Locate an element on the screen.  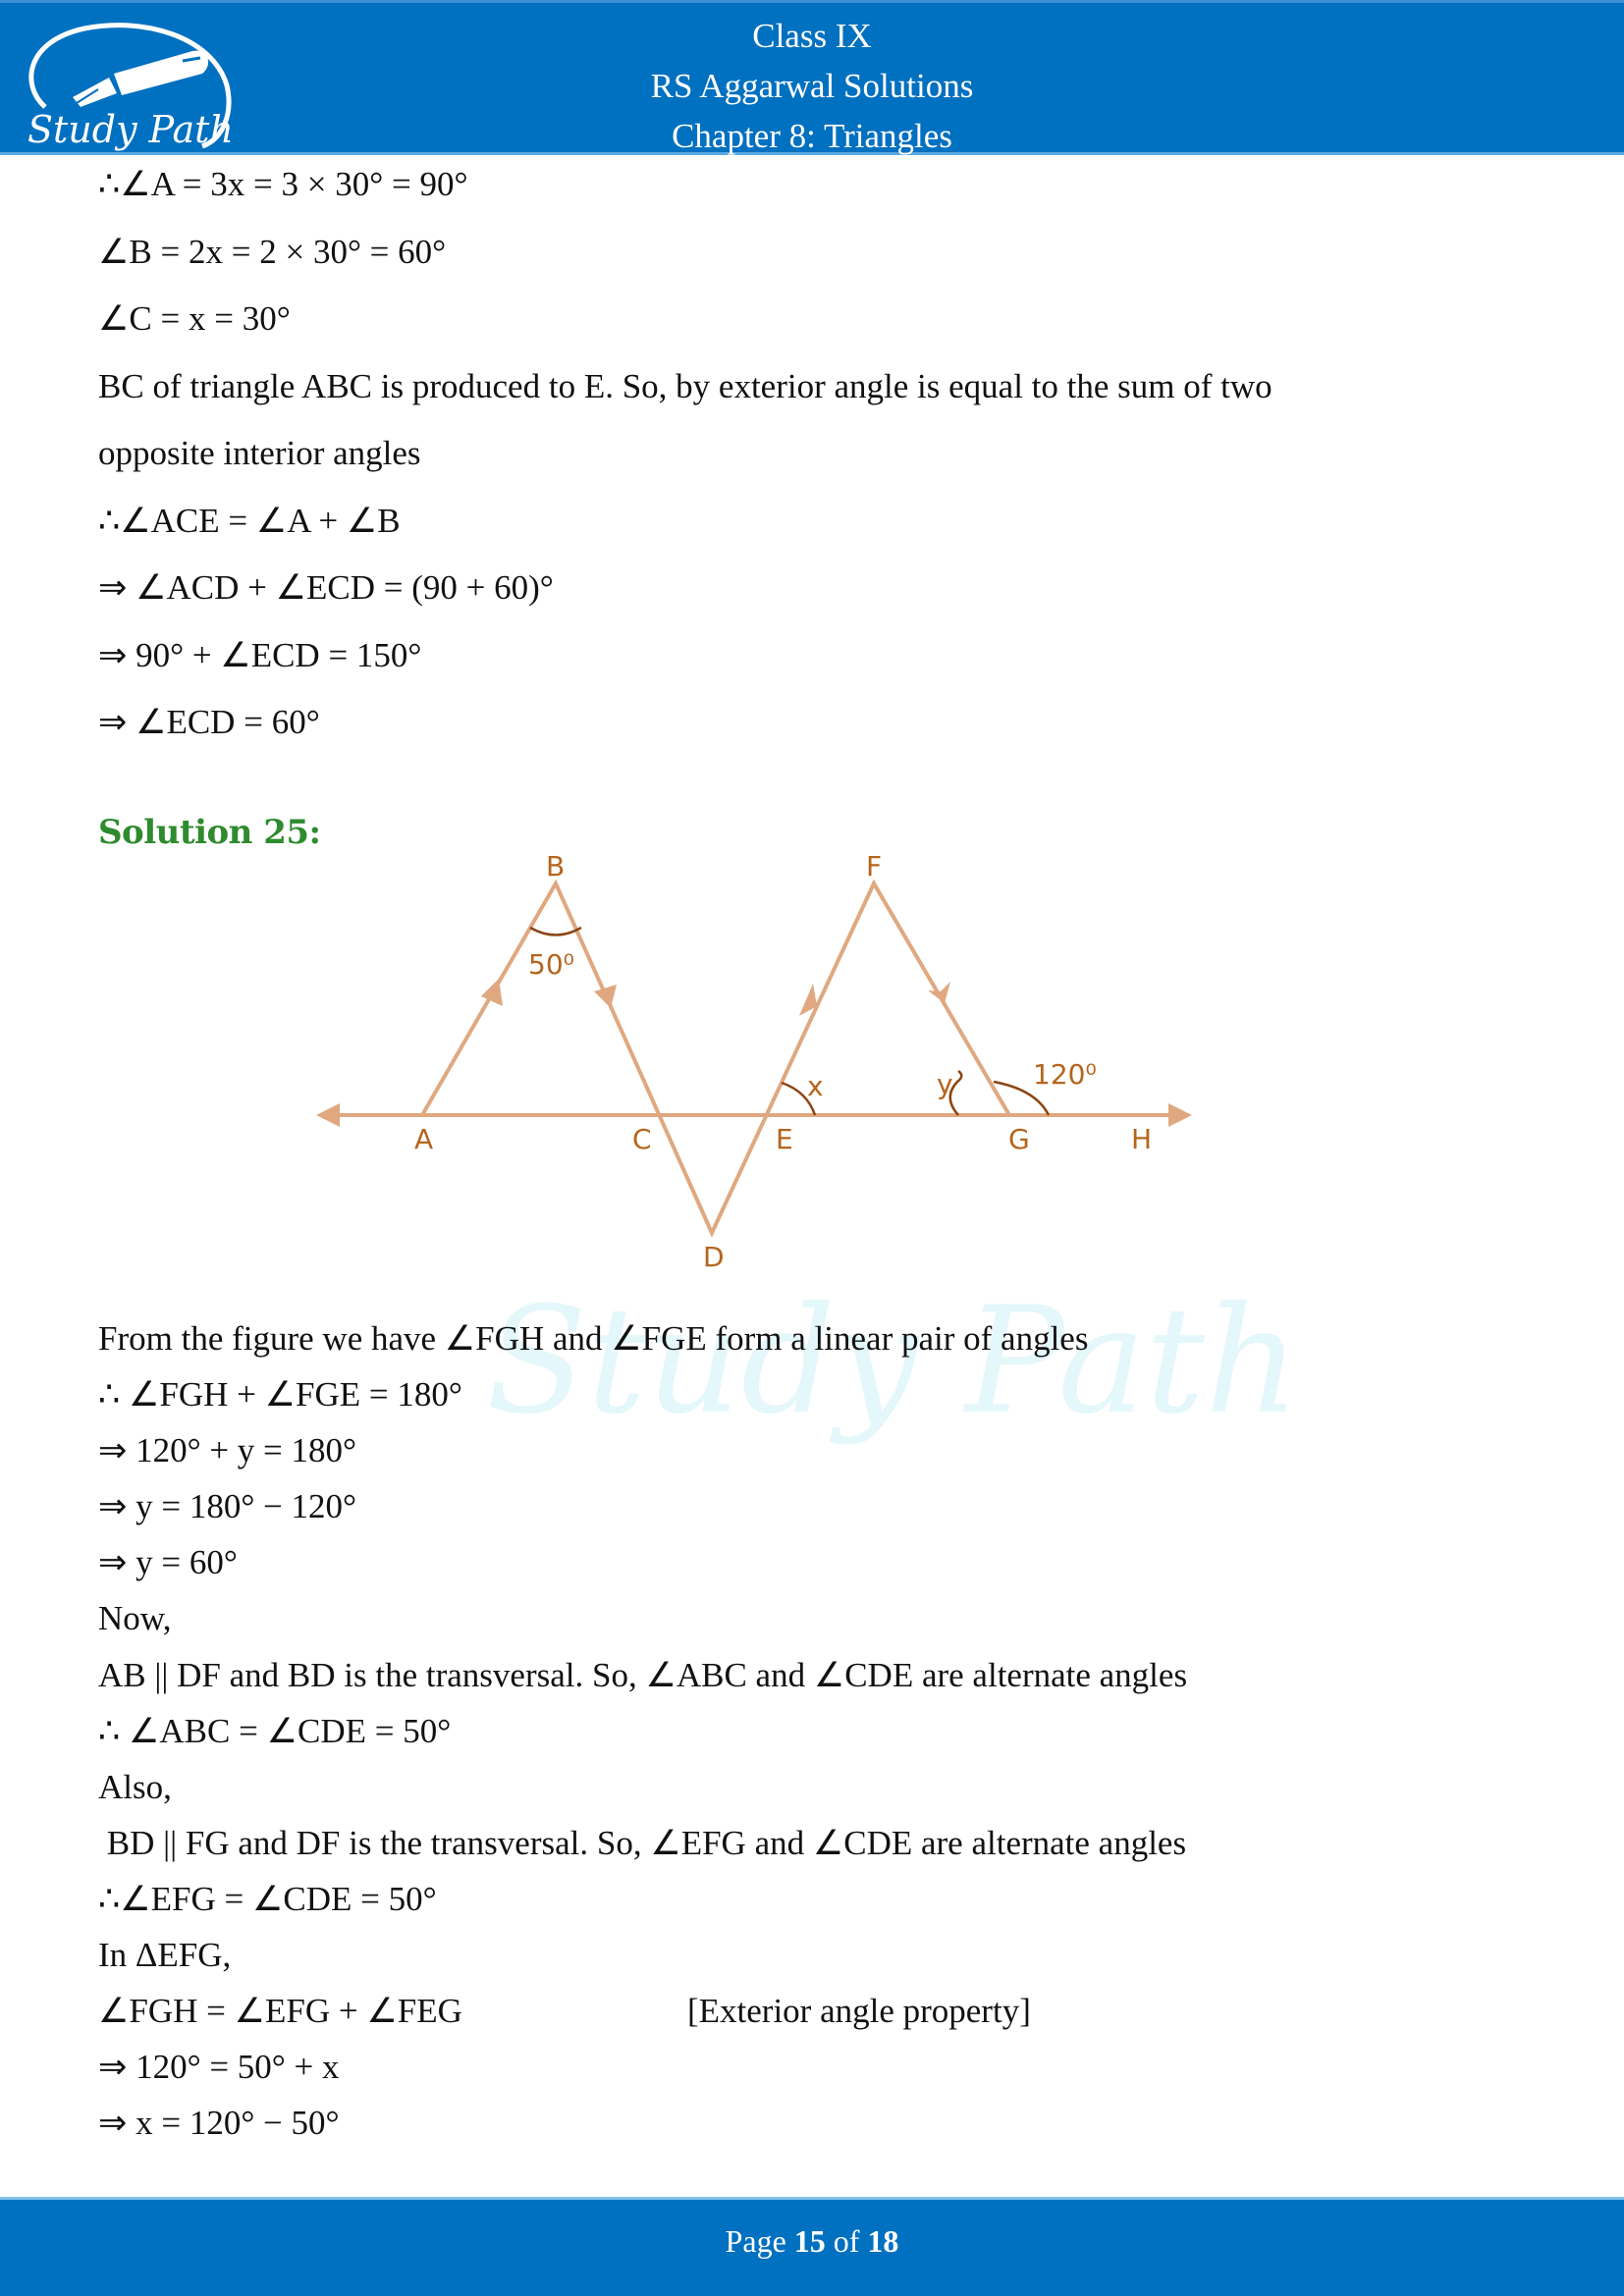
label-A: A is located at coordinates (423, 1139).